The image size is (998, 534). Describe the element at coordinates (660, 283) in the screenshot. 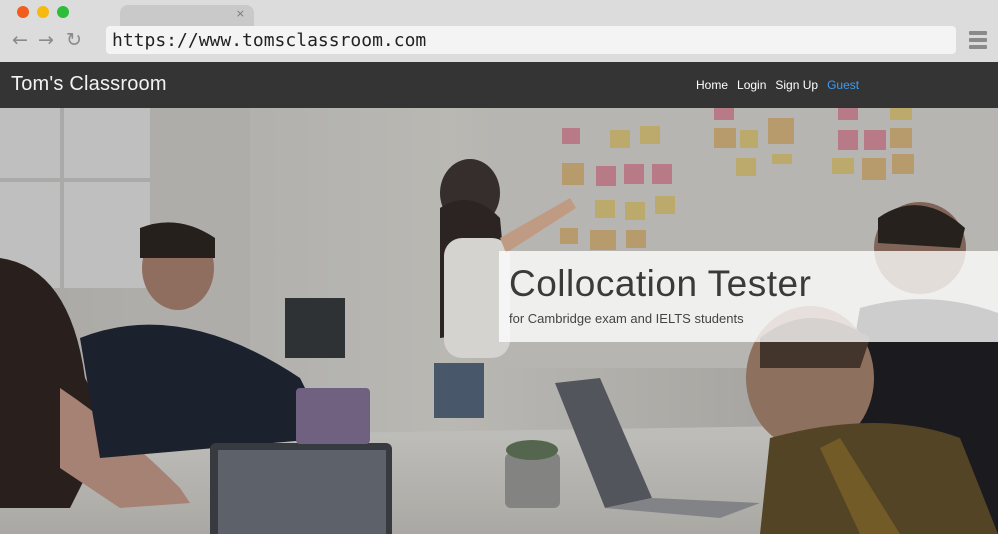

I see `hero-title: Collocation Tester` at that location.